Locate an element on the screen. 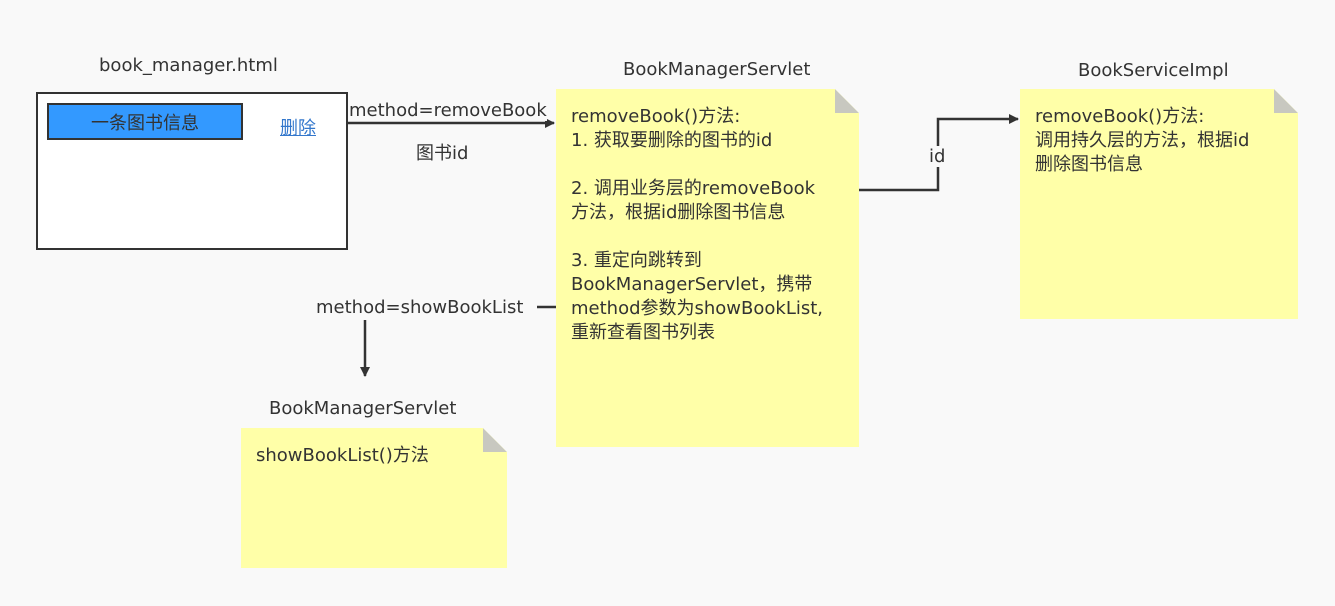  edge-label-remove-param: 图书id is located at coordinates (442, 153).